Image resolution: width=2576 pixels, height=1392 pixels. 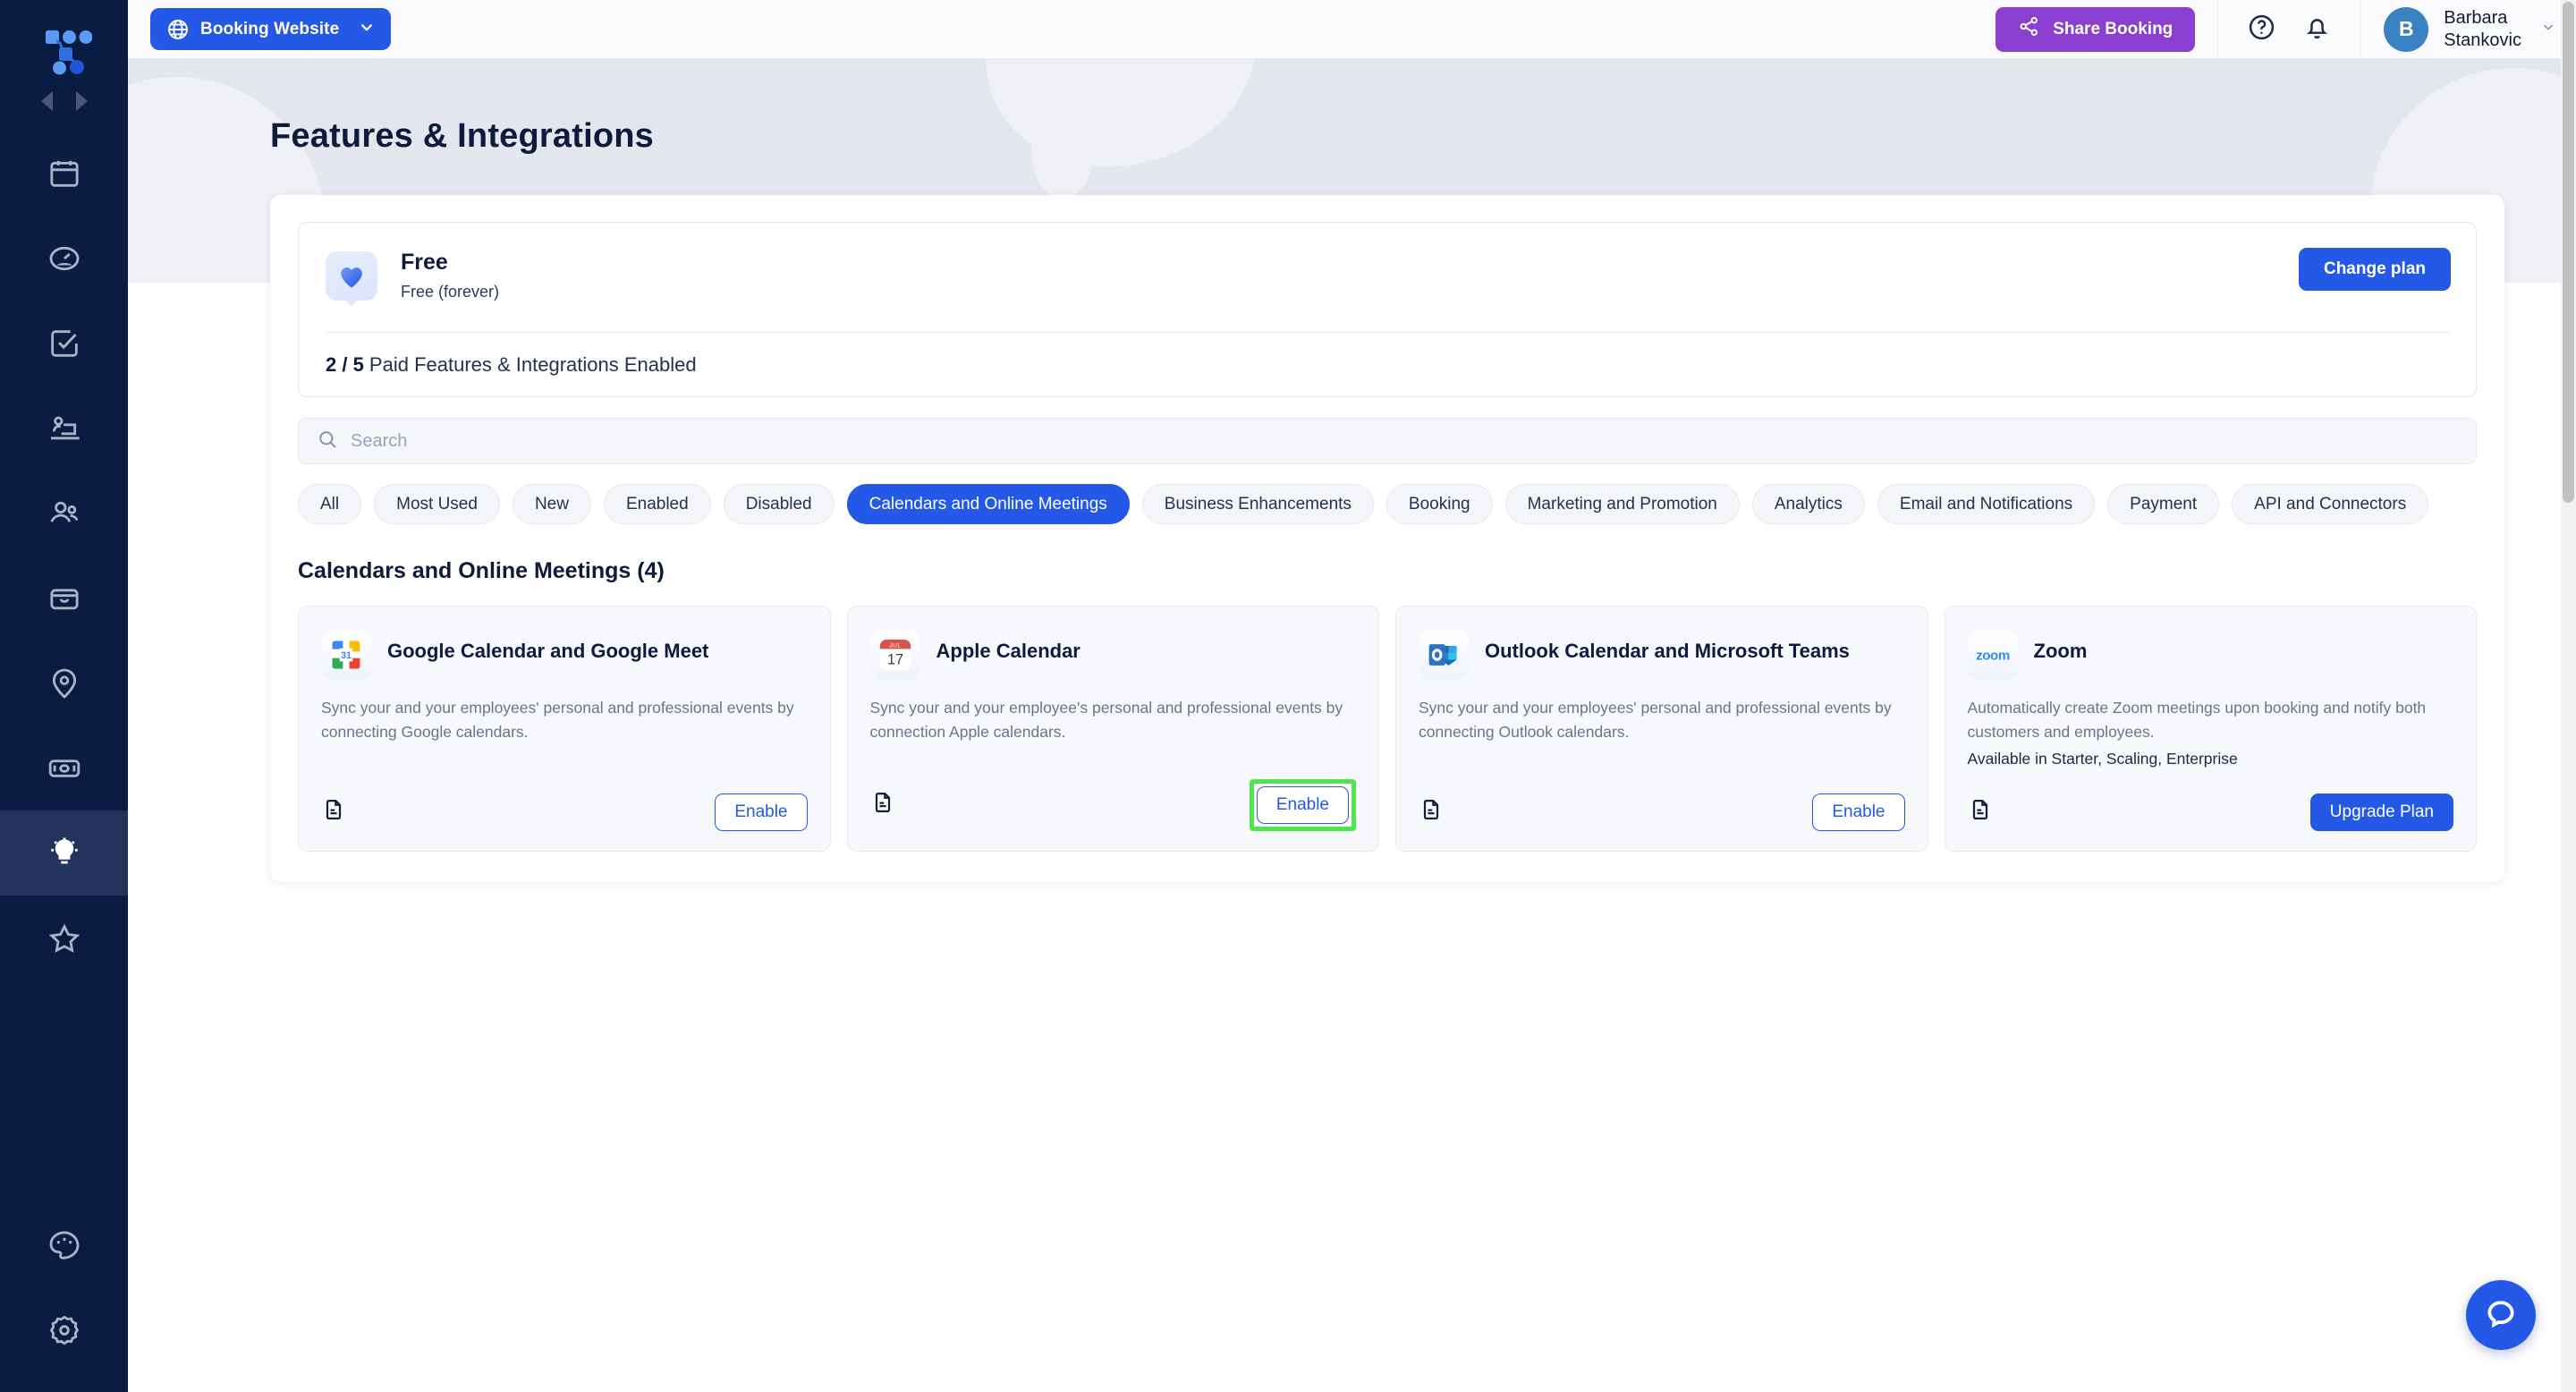 What do you see at coordinates (1404, 441) in the screenshot?
I see `search-input` at bounding box center [1404, 441].